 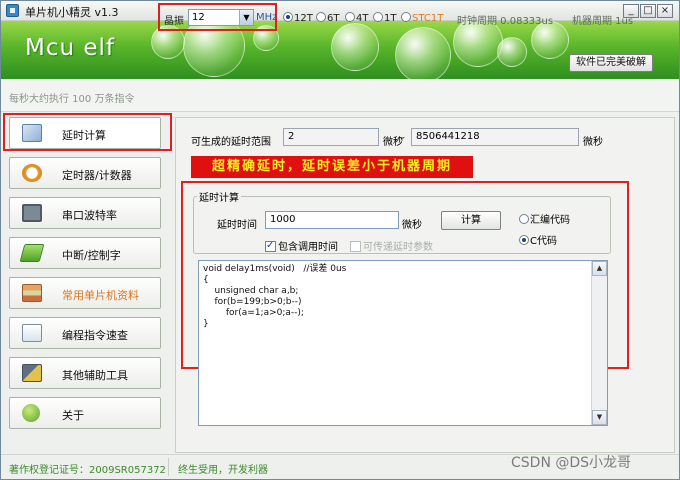 I want to click on vertical-scrollbar: ▲ ▼, so click(x=599, y=343).